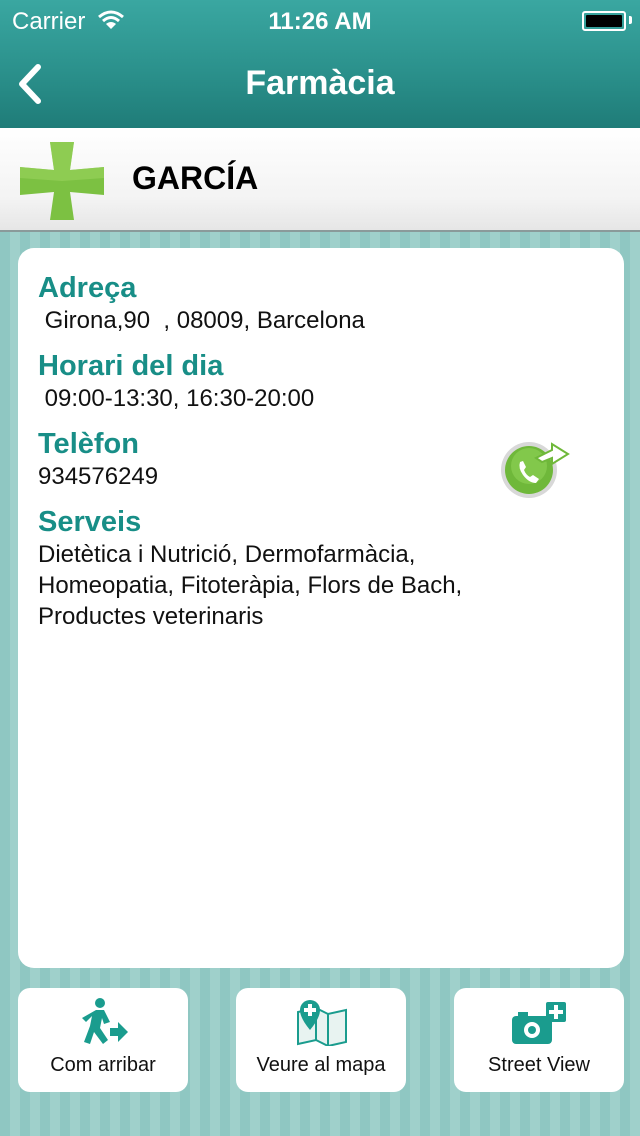 The image size is (640, 1136). What do you see at coordinates (103, 1065) in the screenshot?
I see `directions-label: Com arribar` at bounding box center [103, 1065].